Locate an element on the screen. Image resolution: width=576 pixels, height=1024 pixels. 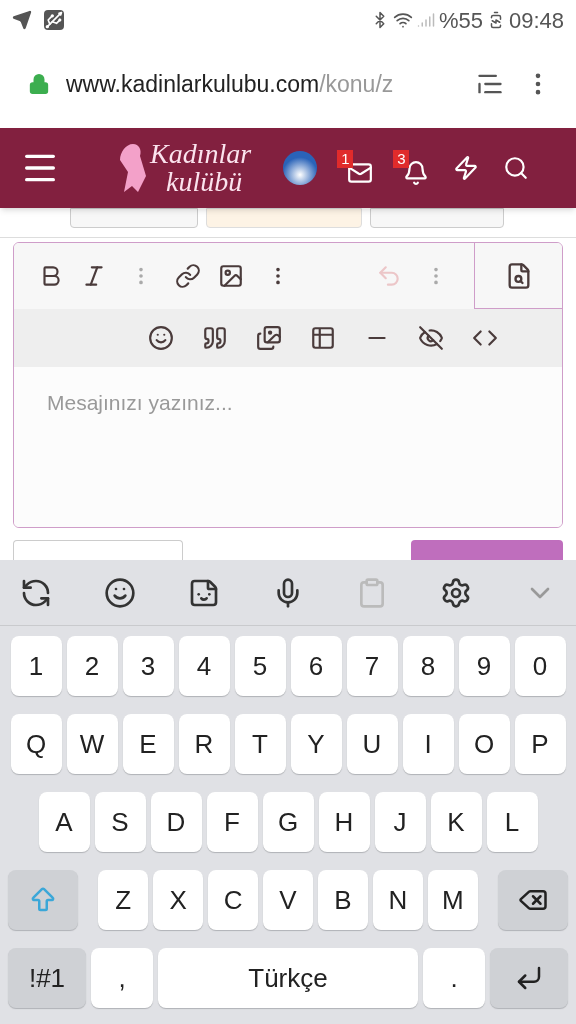
url-field: www.kadinlarkulubu.com/konu/z is located at coordinates (265, 84).